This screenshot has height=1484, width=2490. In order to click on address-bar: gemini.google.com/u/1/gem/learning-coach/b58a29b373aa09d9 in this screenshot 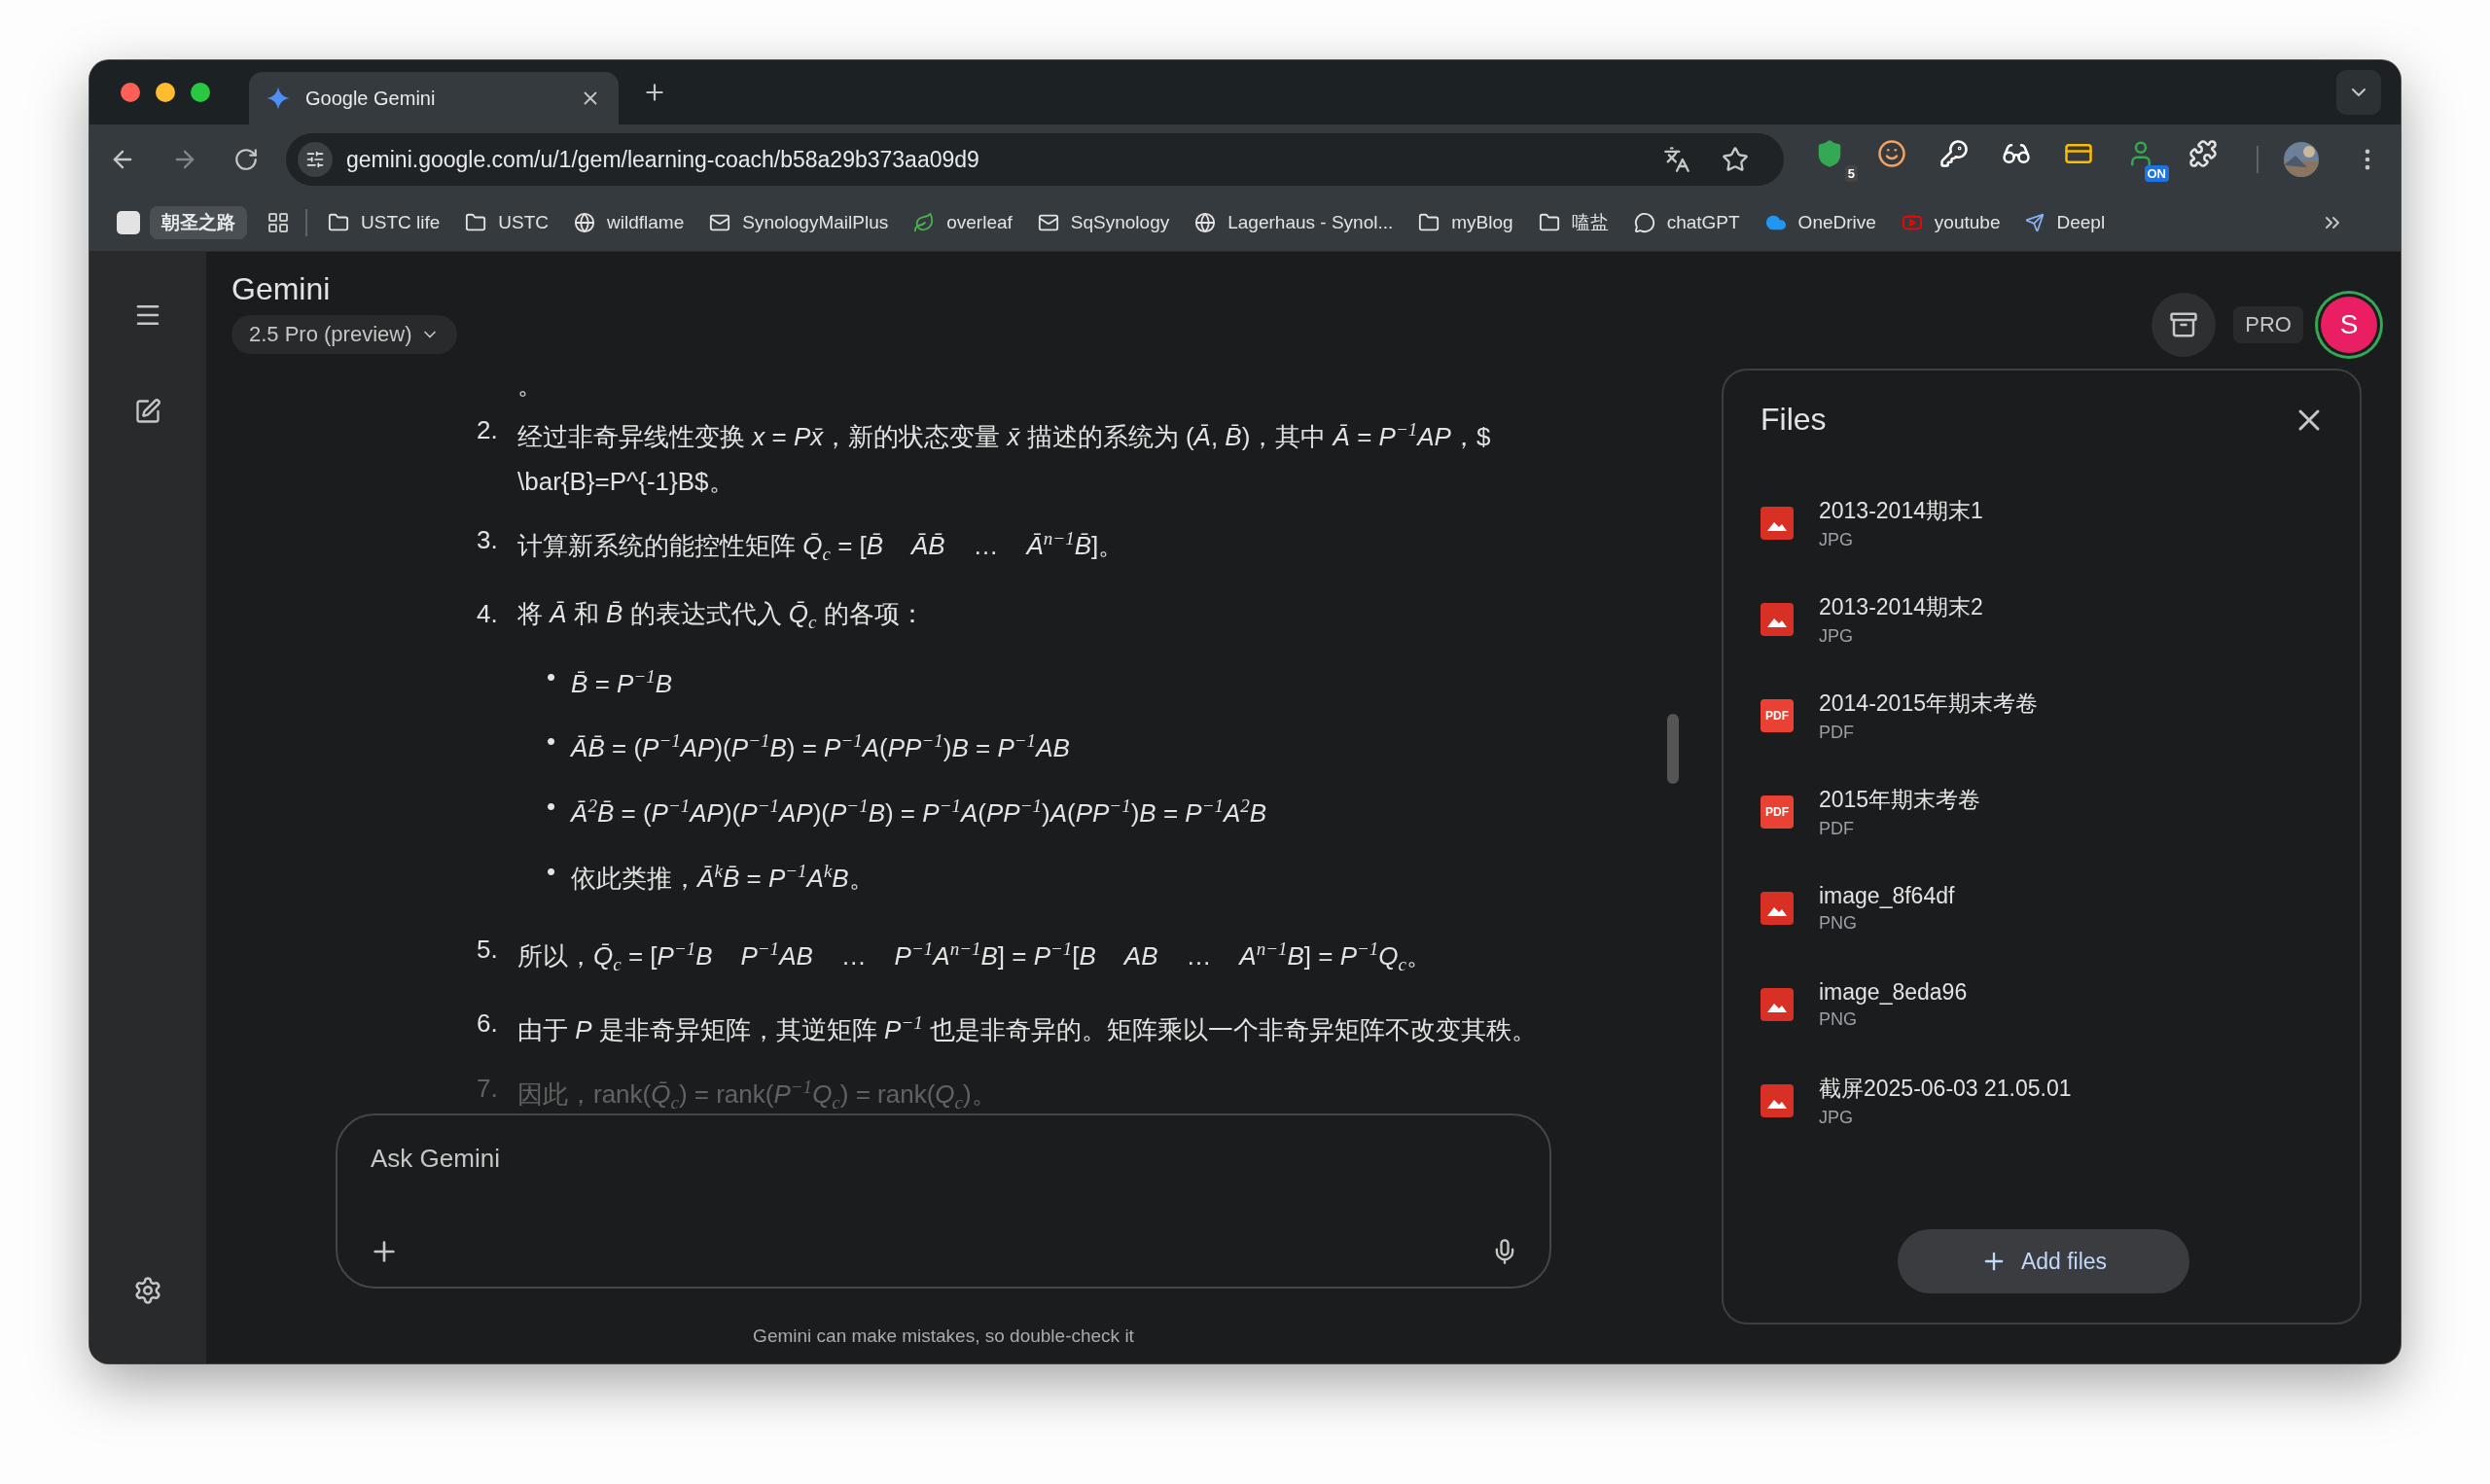, I will do `click(1035, 159)`.